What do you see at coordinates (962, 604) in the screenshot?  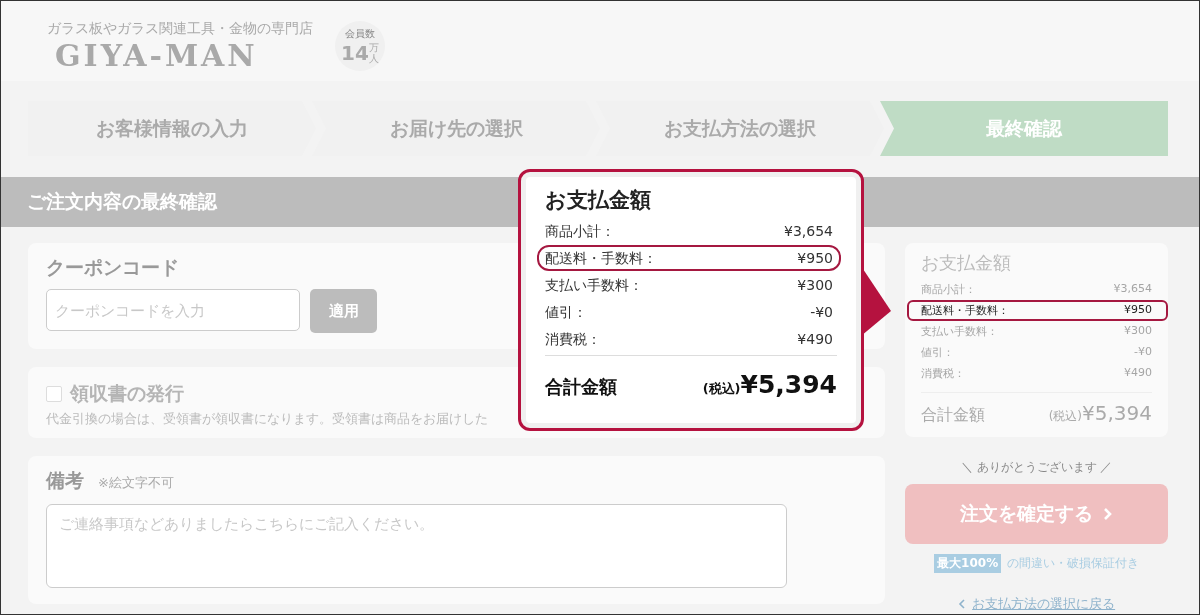 I see `chevron-left-icon` at bounding box center [962, 604].